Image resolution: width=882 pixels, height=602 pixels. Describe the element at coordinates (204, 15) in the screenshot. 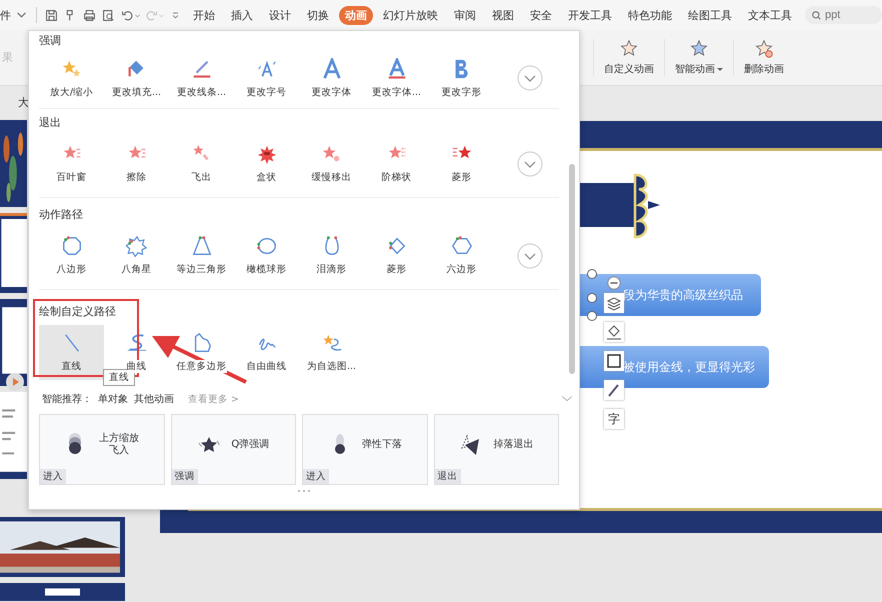

I see `menu-tab: 开始` at that location.